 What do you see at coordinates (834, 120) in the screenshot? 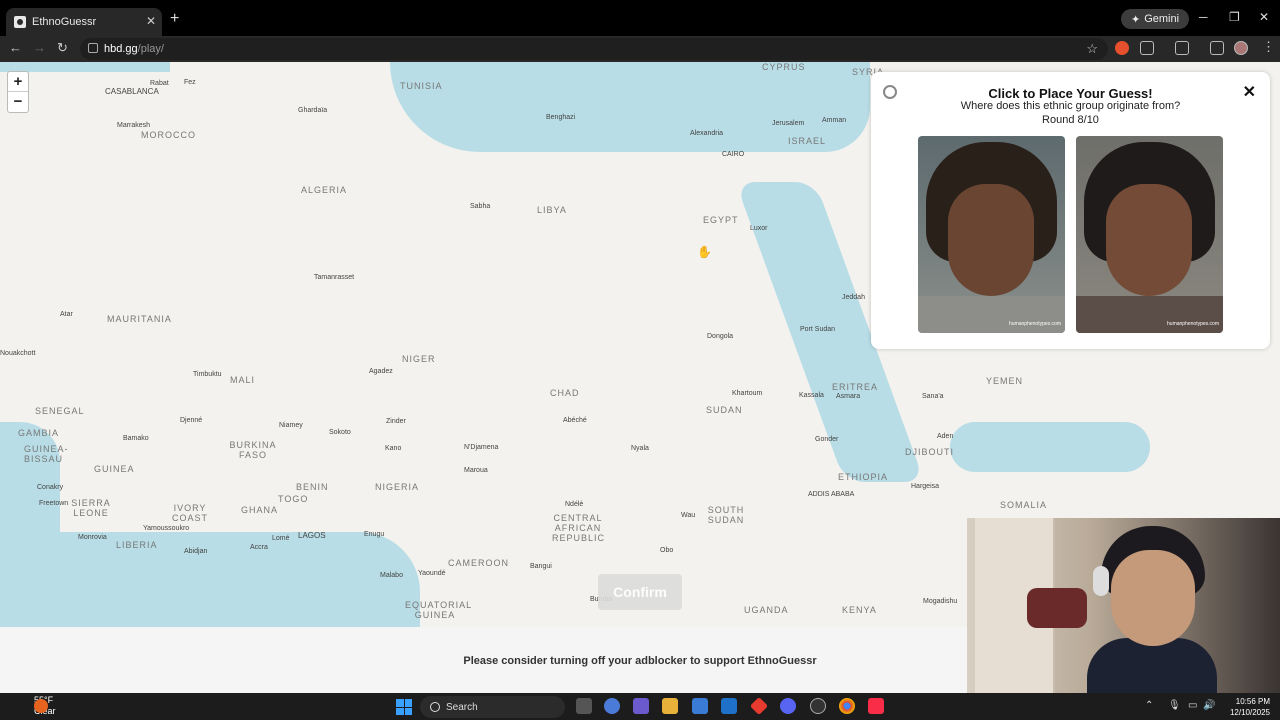
I see `city-label: Amman` at bounding box center [834, 120].